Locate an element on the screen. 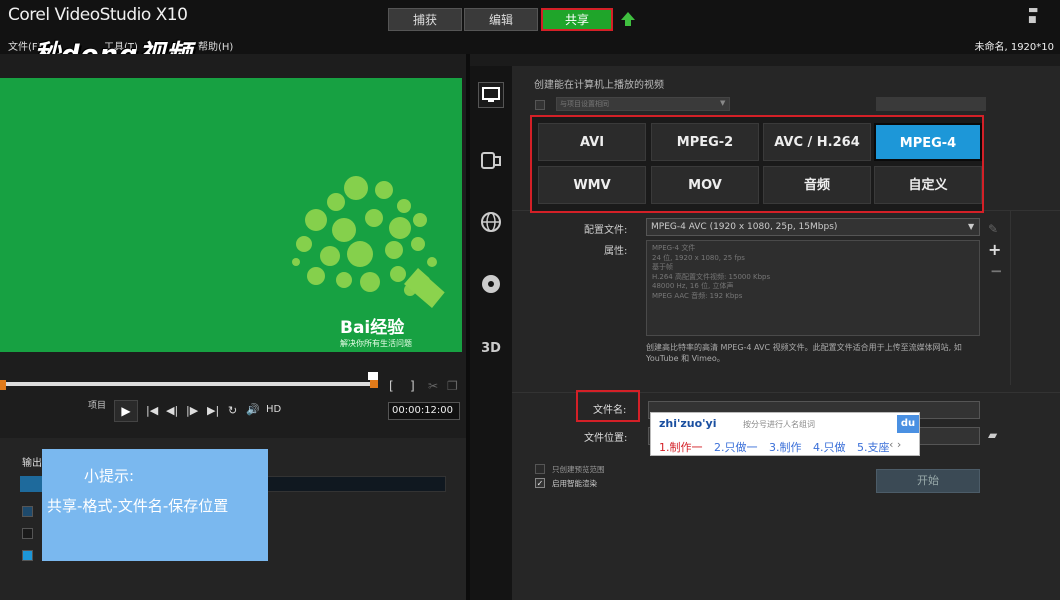 This screenshot has width=1060, height=600. repeat-icon: ↻ is located at coordinates (232, 410).